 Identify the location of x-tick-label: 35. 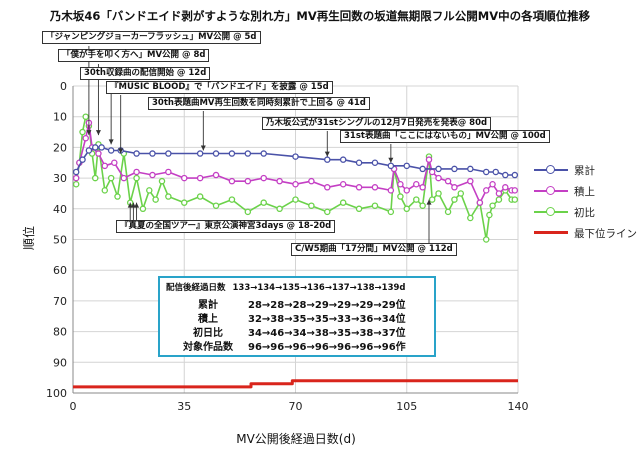
(184, 406).